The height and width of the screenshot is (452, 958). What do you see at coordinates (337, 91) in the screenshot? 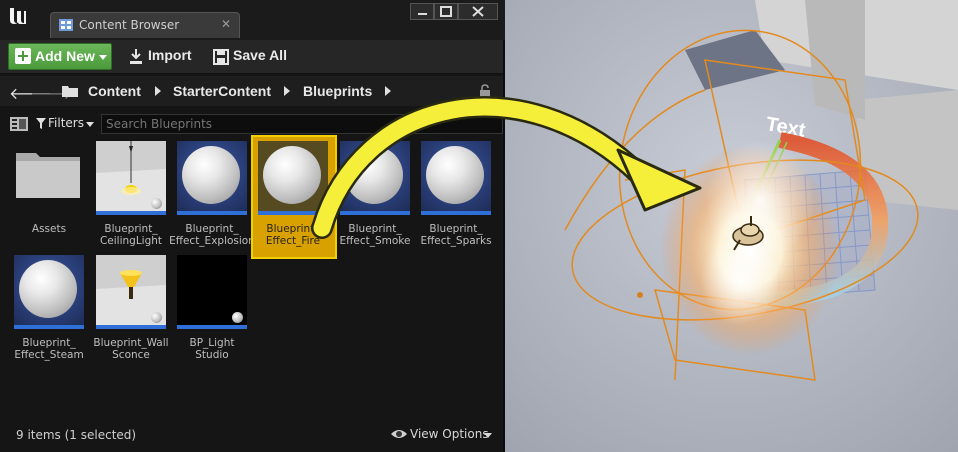
I see `breadcrumb-blueprints: Blueprints` at bounding box center [337, 91].